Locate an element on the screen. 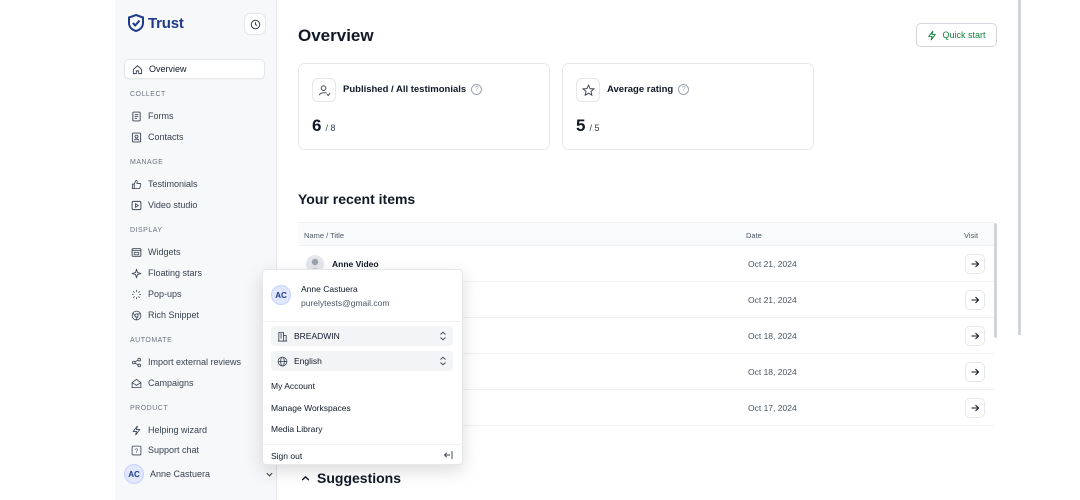 The height and width of the screenshot is (500, 1080). brand-name: Trust is located at coordinates (166, 23).